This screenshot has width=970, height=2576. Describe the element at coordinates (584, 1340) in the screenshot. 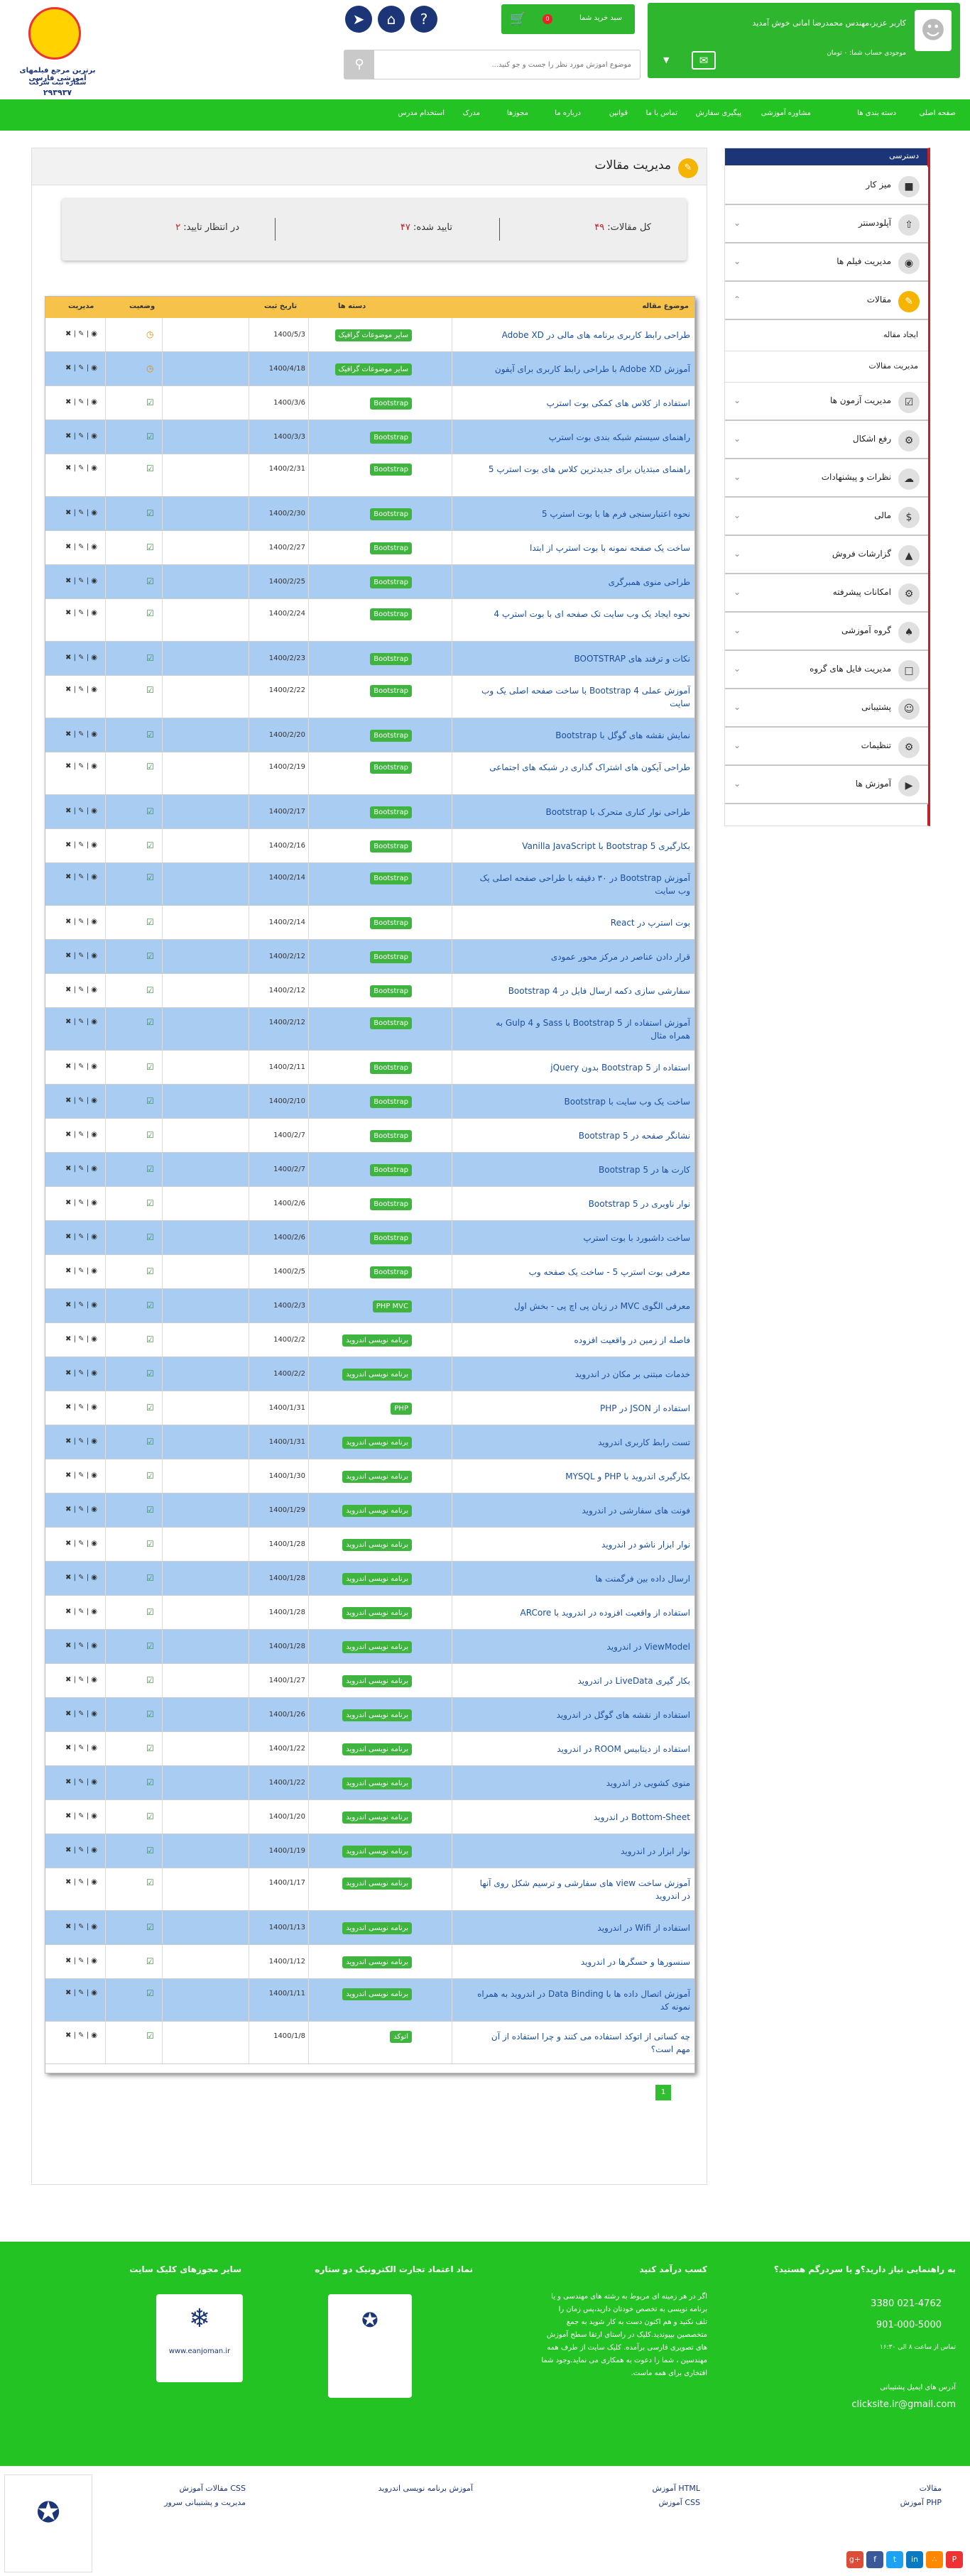

I see `article-title-link: فاصله از زمین در واقعیت افزوده` at that location.